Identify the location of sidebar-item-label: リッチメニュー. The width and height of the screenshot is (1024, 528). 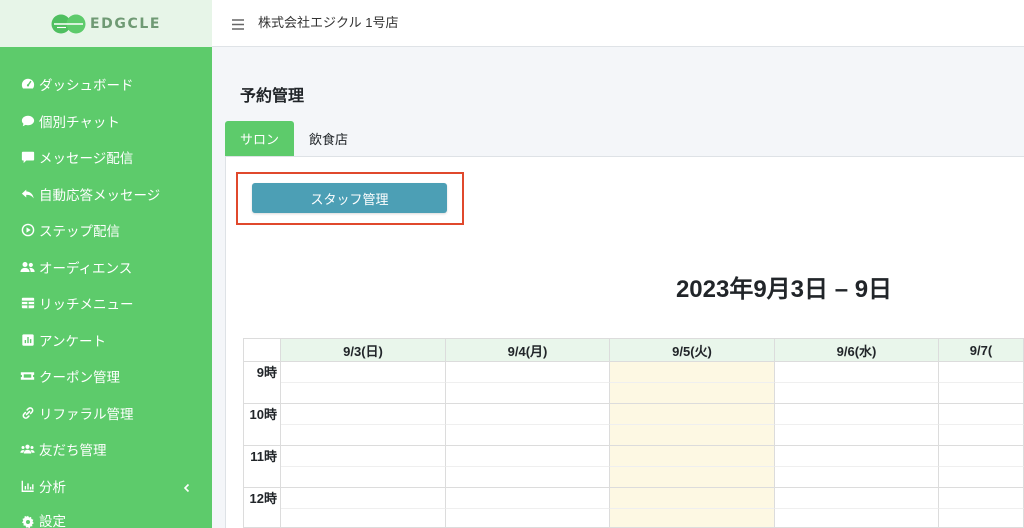
(86, 305).